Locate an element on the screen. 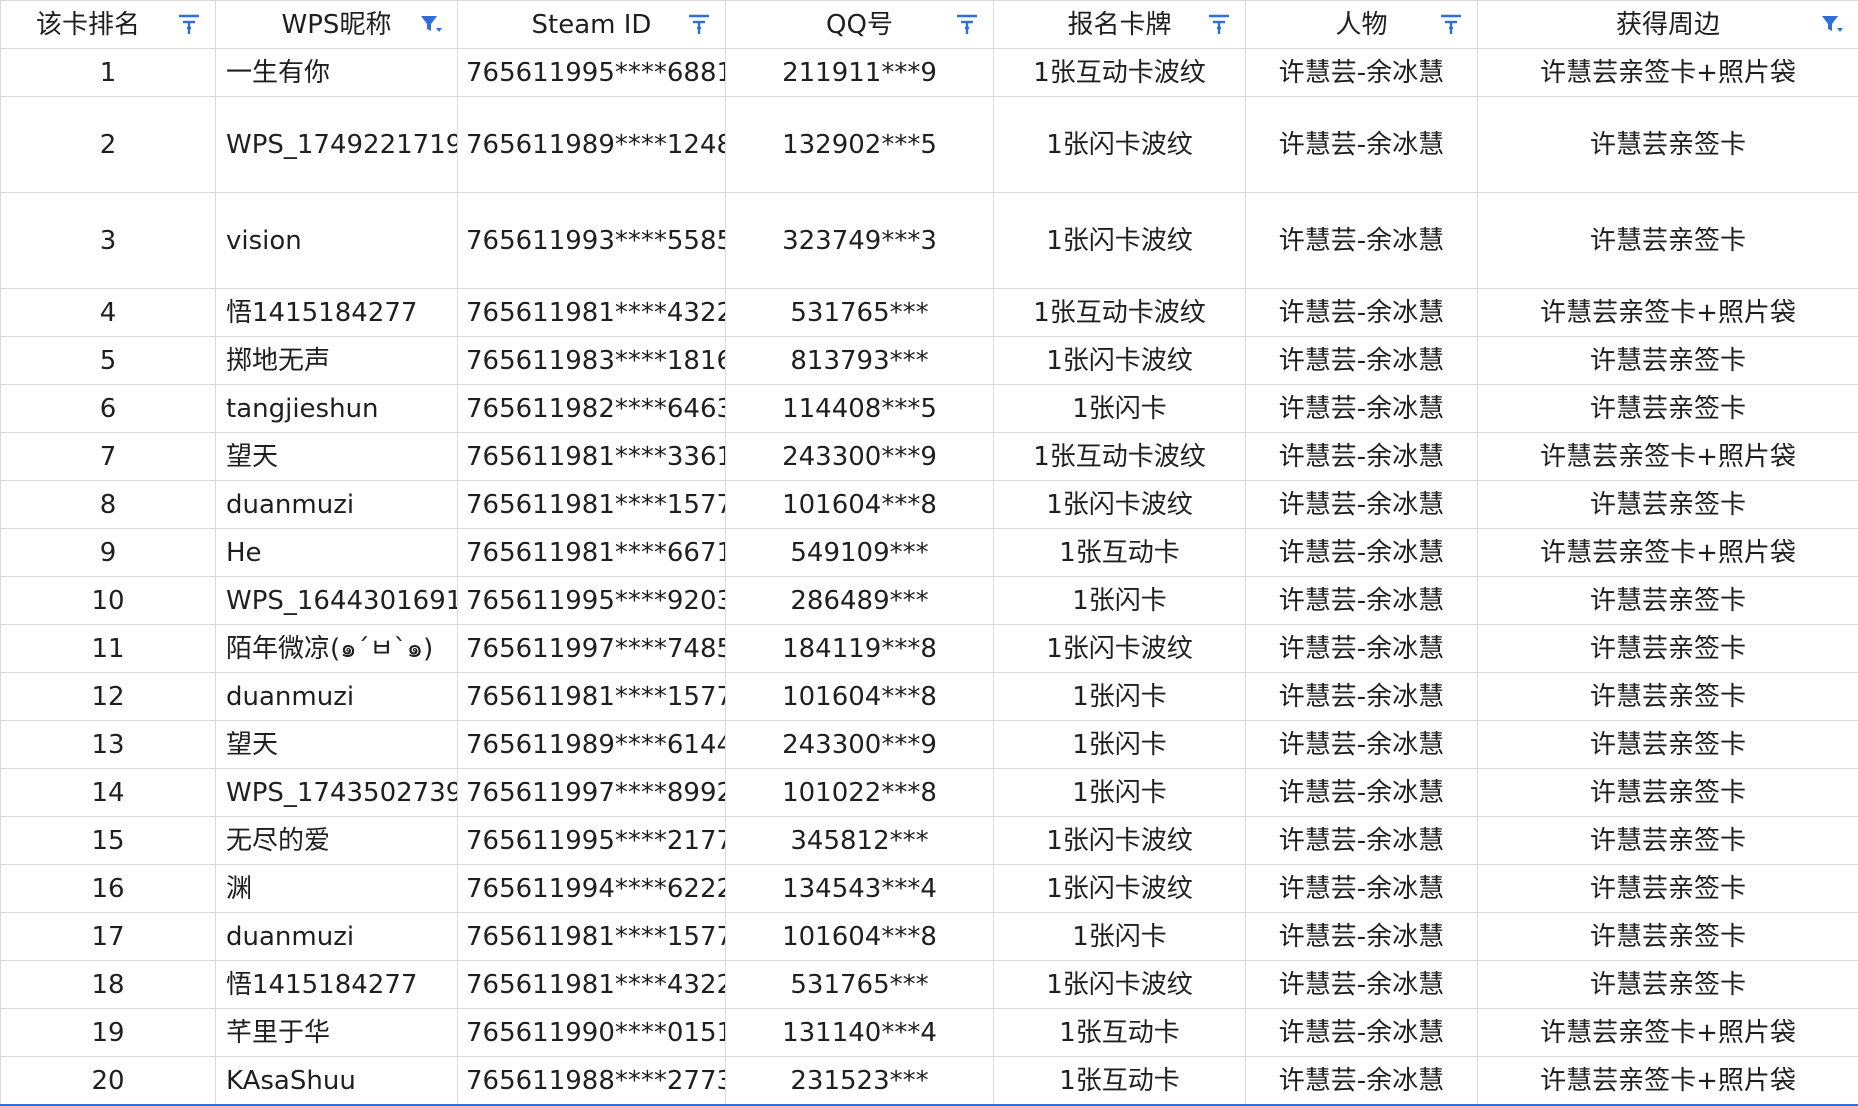 Image resolution: width=1858 pixels, height=1106 pixels. qq-cell: 211911***9 is located at coordinates (860, 73).